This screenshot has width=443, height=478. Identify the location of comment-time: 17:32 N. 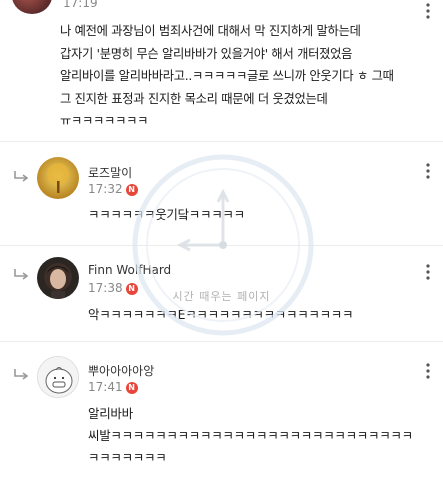
(113, 189).